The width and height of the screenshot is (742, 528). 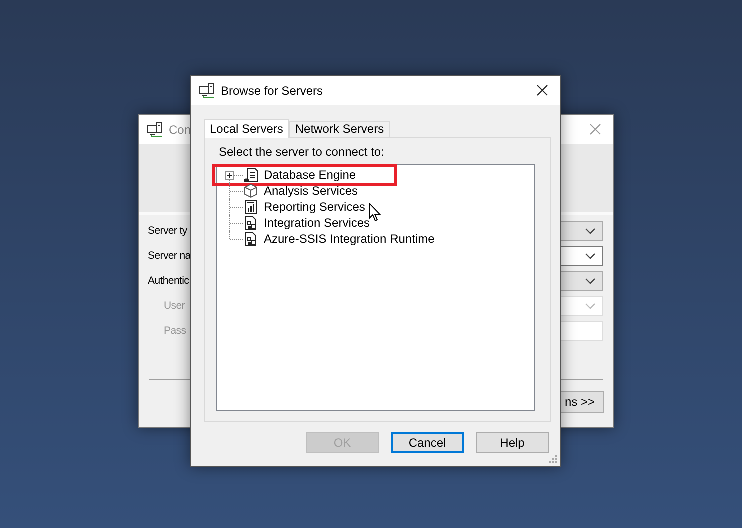 I want to click on dialog-button: Cancel, so click(x=427, y=442).